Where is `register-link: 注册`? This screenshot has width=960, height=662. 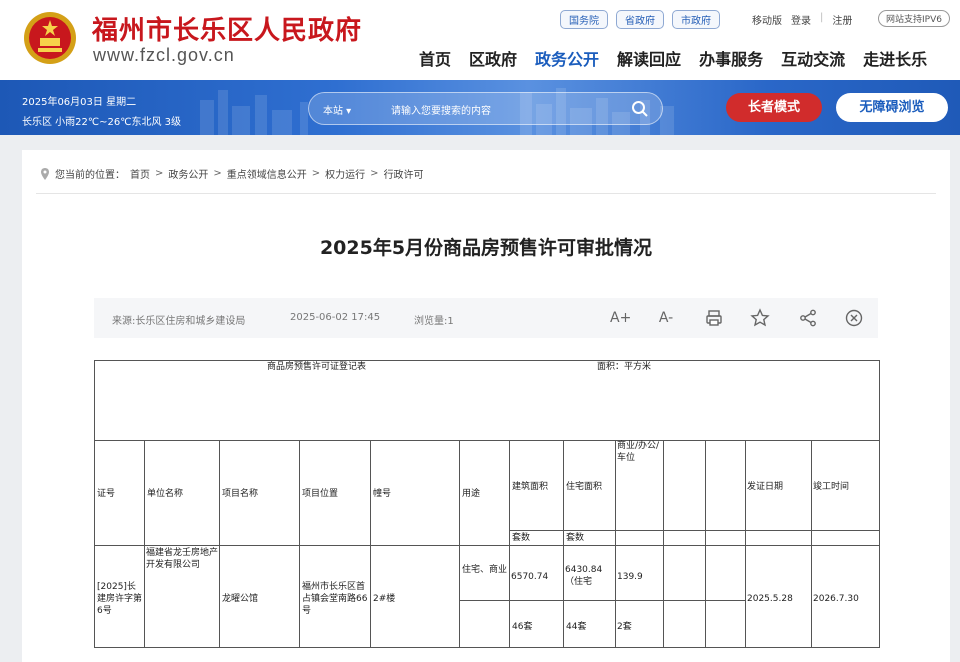 register-link: 注册 is located at coordinates (842, 19).